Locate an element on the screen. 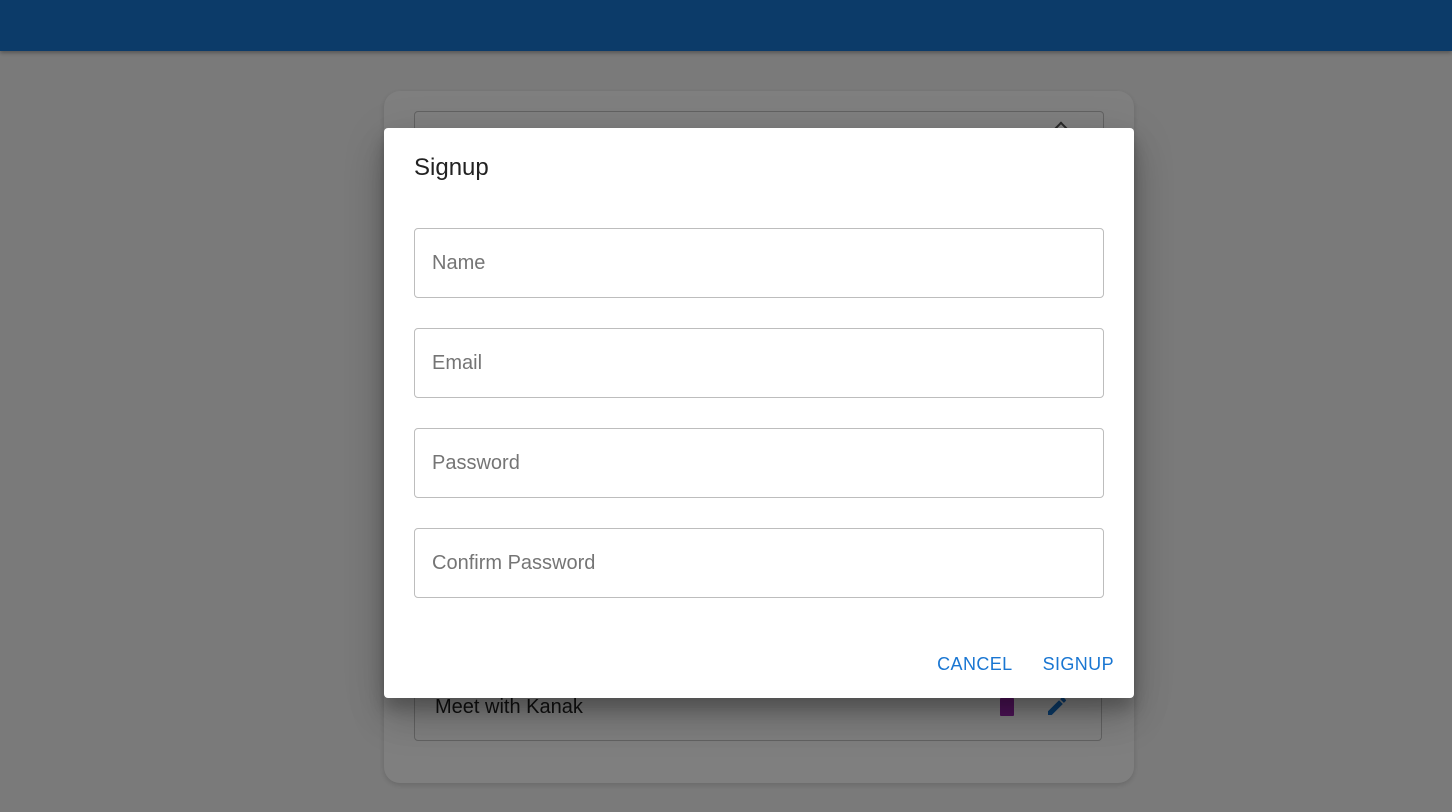 This screenshot has height=812, width=1452. dialog-actions: CANCEL SIGNUP is located at coordinates (1025, 664).